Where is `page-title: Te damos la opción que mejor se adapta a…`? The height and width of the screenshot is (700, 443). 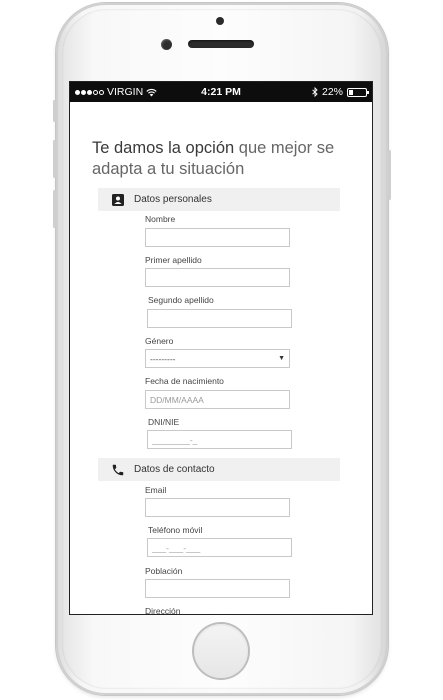 page-title: Te damos la opción que mejor se adapta a… is located at coordinates (227, 159).